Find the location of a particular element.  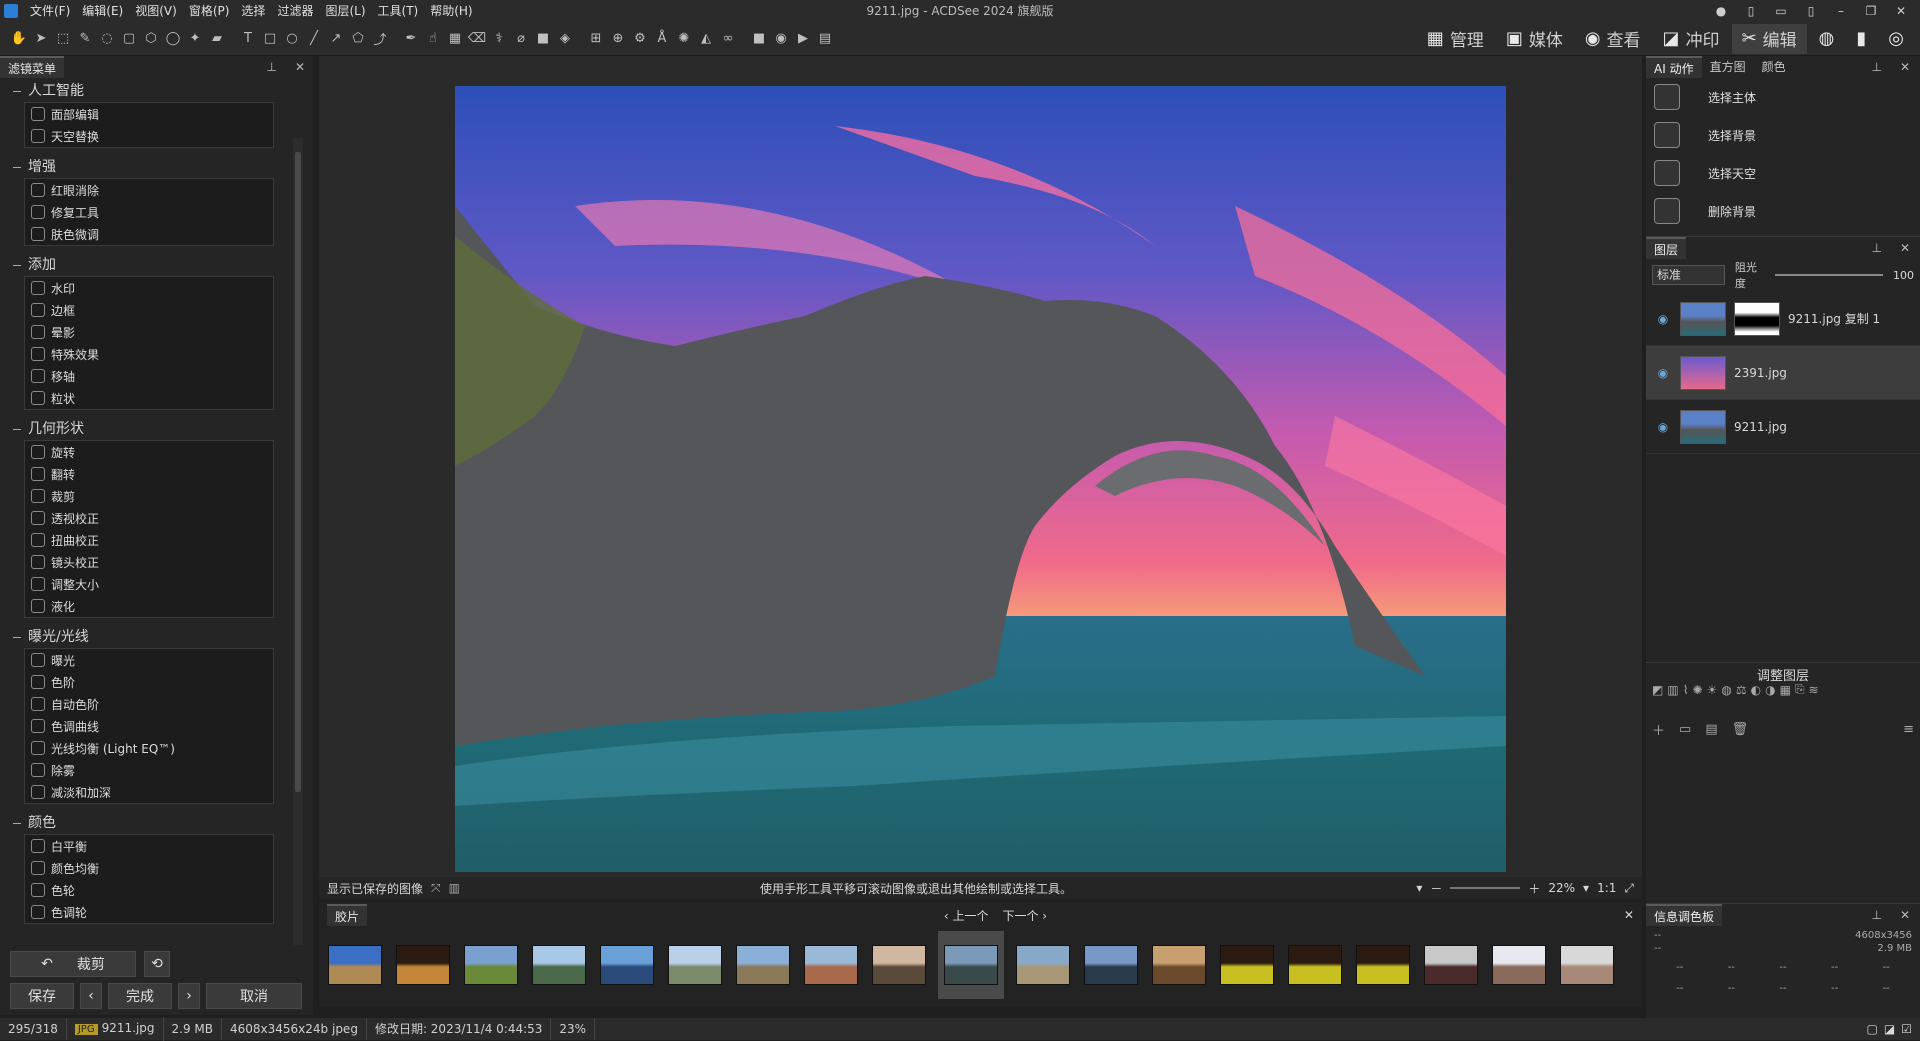

color-swatch-icon: ■ is located at coordinates (543, 39).